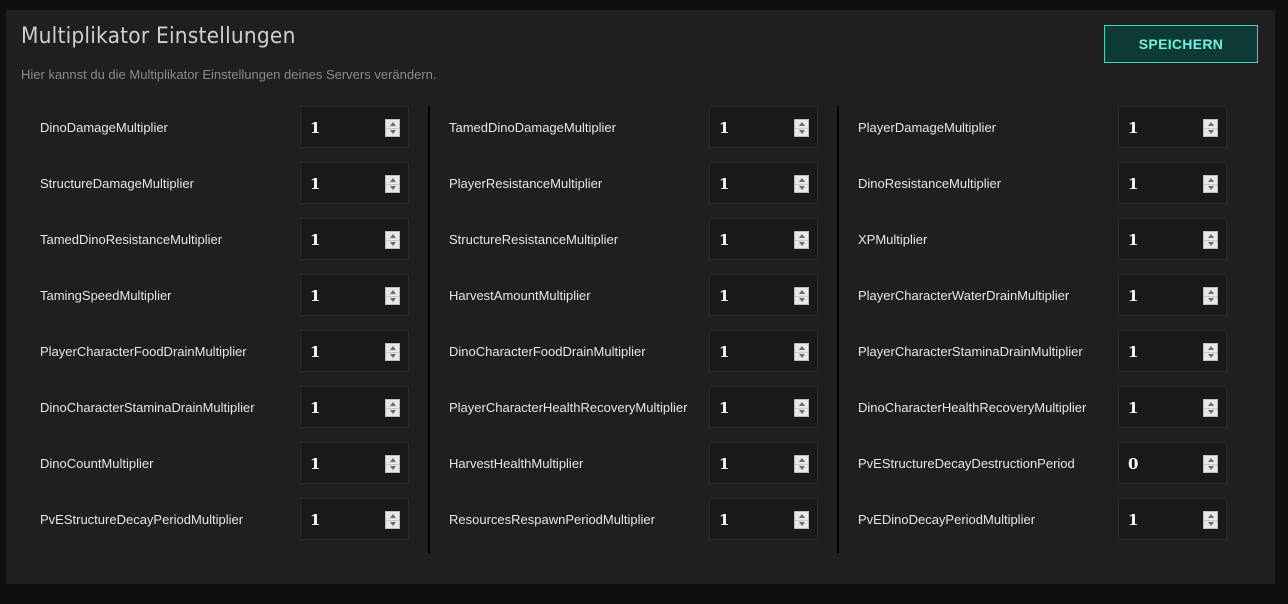 This screenshot has width=1288, height=604. Describe the element at coordinates (644, 302) in the screenshot. I see `setting-row: HarvestAmountMultiplier 1` at that location.